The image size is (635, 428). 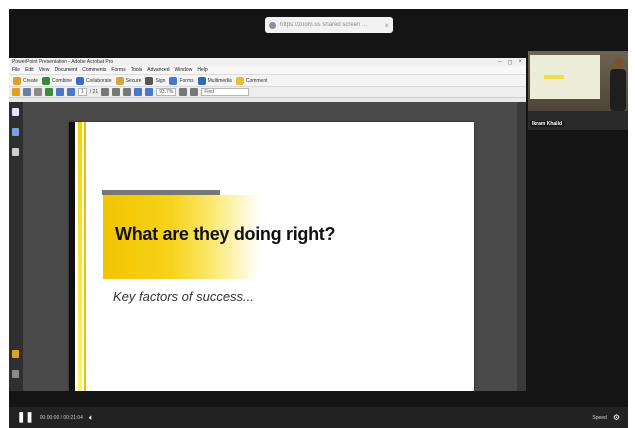 I want to click on film-icon, so click(x=201, y=80).